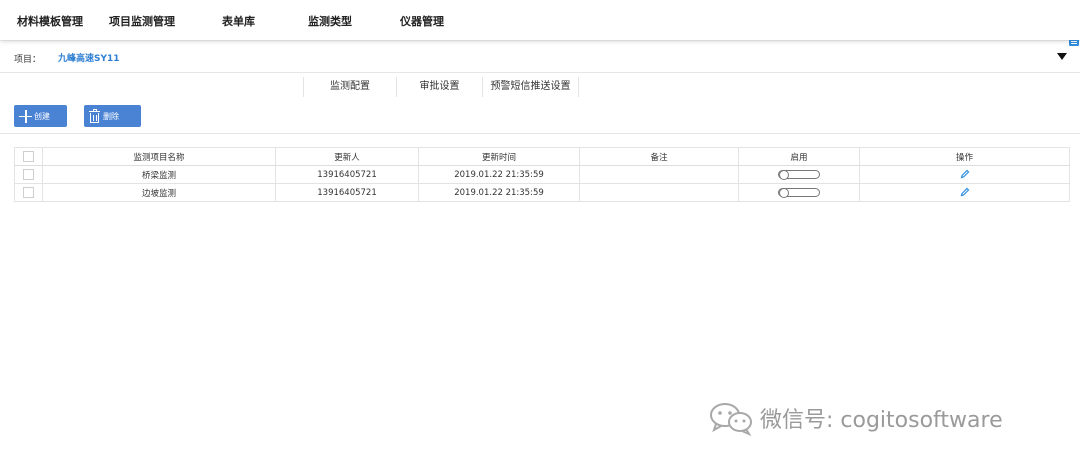 This screenshot has width=1080, height=470. I want to click on nav-item-monitoring-types: 监测类型, so click(330, 21).